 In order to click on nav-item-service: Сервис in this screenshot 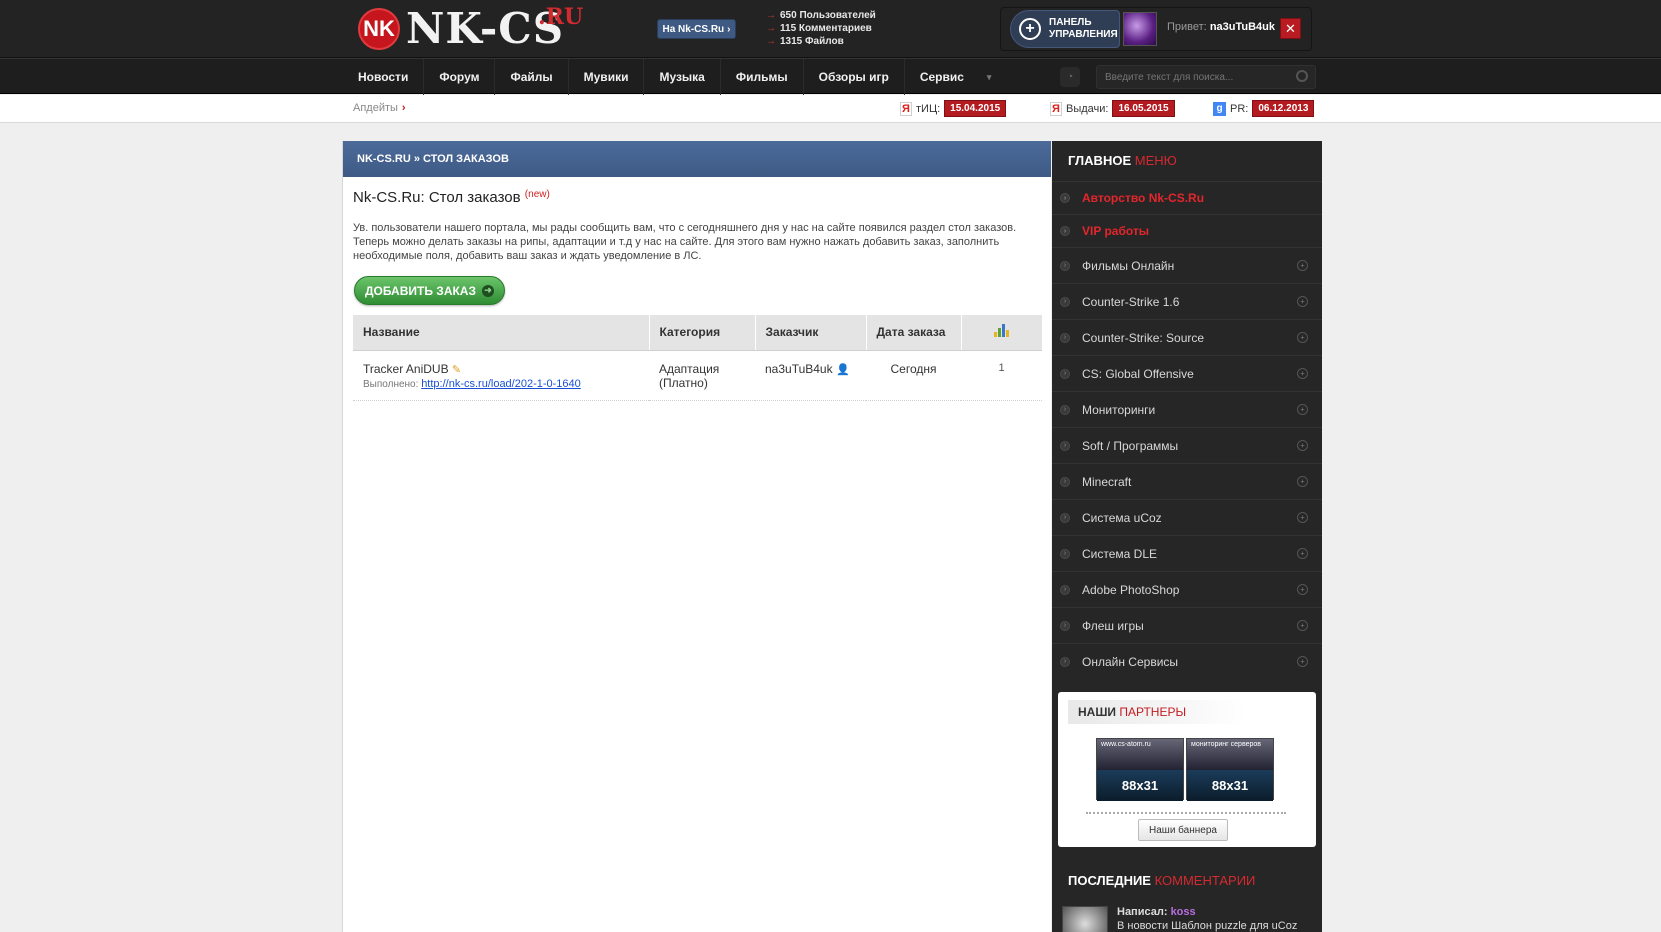, I will do `click(942, 77)`.